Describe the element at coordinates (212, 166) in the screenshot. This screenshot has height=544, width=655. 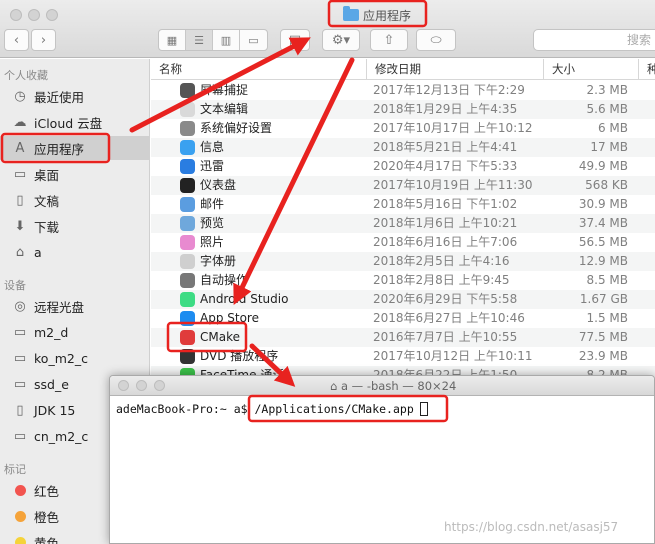
I see `file-name: 迅雷` at that location.